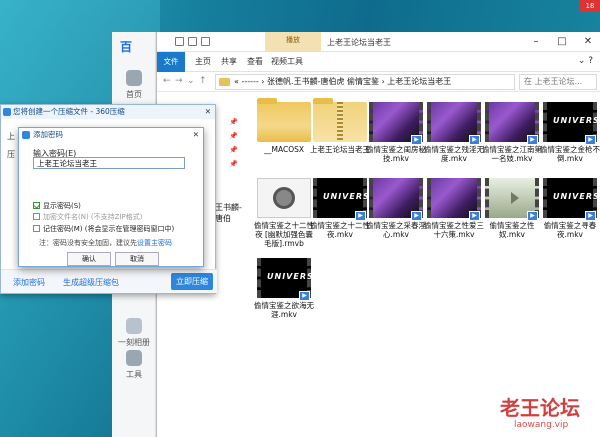 Image resolution: width=600 pixels, height=437 pixels. What do you see at coordinates (7, 112) in the screenshot?
I see `app-360-icon` at bounding box center [7, 112].